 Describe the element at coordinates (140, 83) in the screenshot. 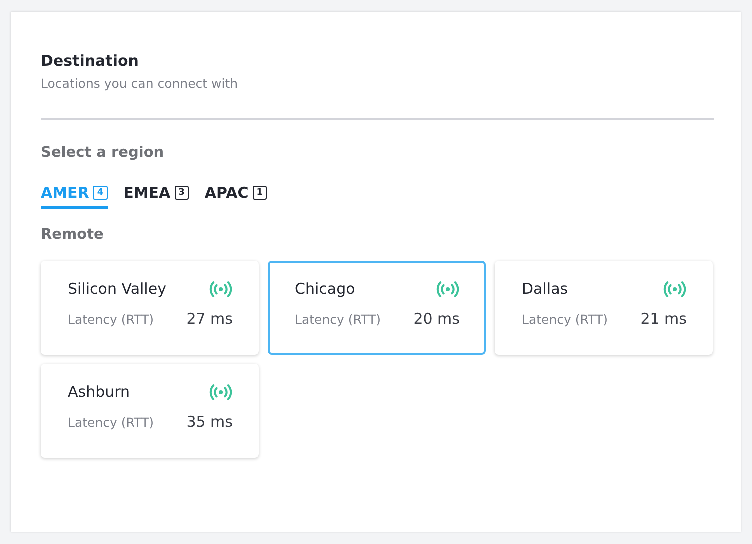

I see `section-subtitle: Locations you can connect with` at that location.